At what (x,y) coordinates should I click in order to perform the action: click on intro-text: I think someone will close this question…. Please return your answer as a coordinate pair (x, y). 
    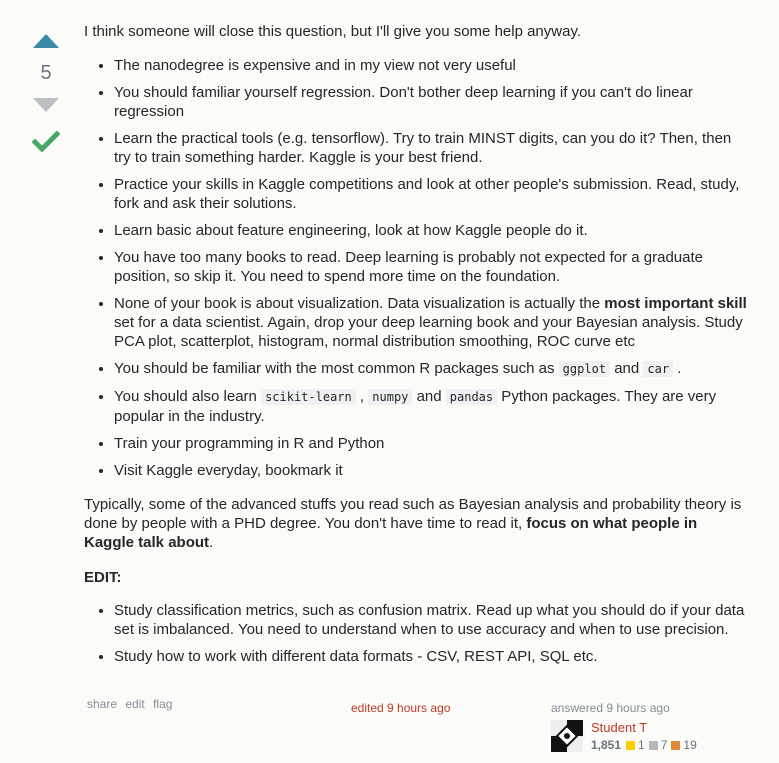
    Looking at the image, I should click on (333, 31).